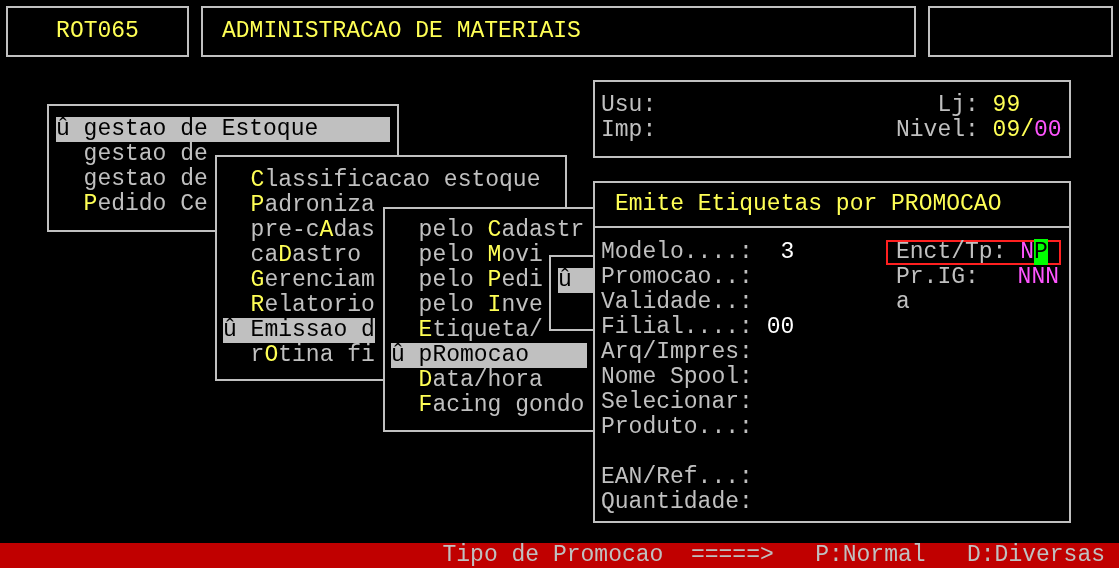  What do you see at coordinates (489, 355) in the screenshot?
I see `menu-item: û pRomocao` at bounding box center [489, 355].